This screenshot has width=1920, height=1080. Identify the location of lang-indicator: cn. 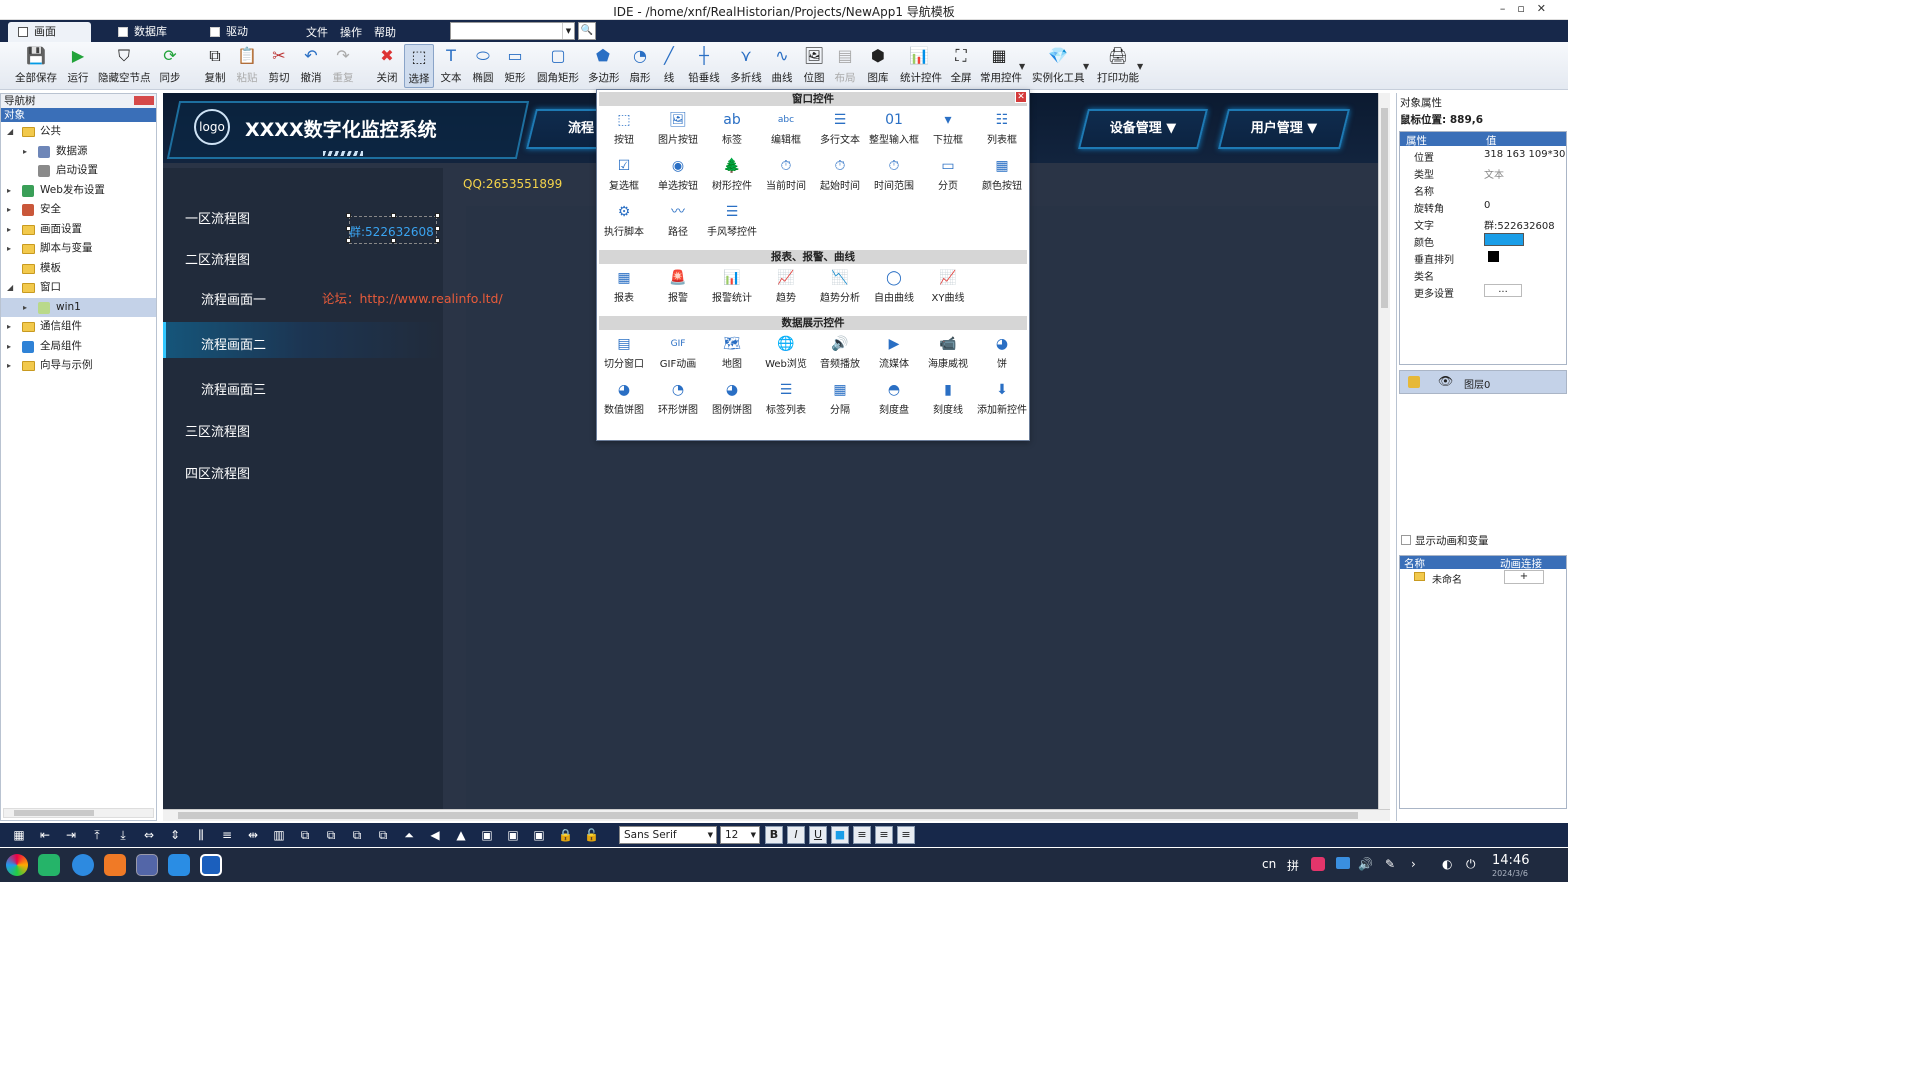
(1269, 864).